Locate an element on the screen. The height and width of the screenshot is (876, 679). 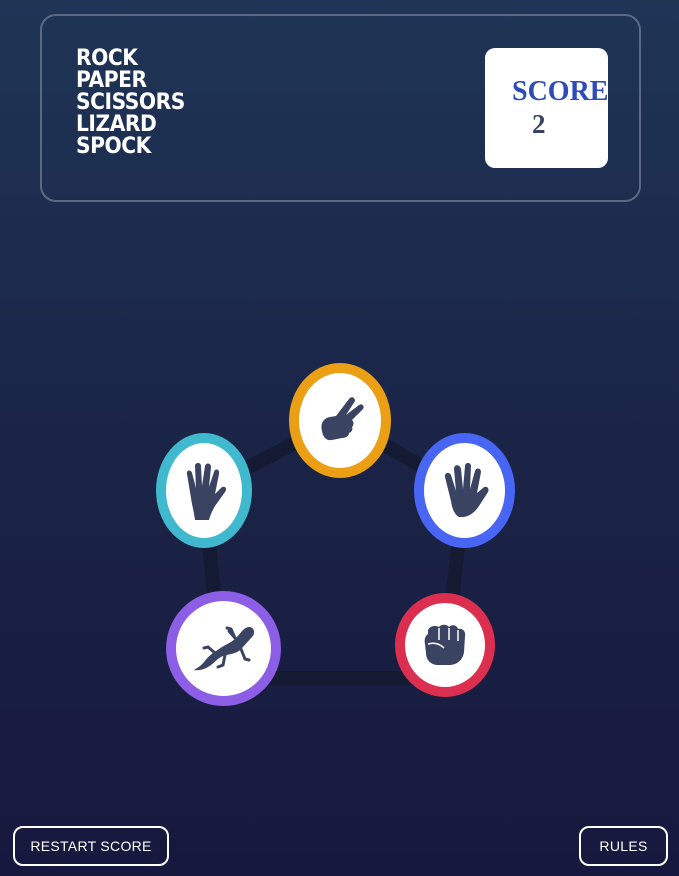
spock-token is located at coordinates (204, 490).